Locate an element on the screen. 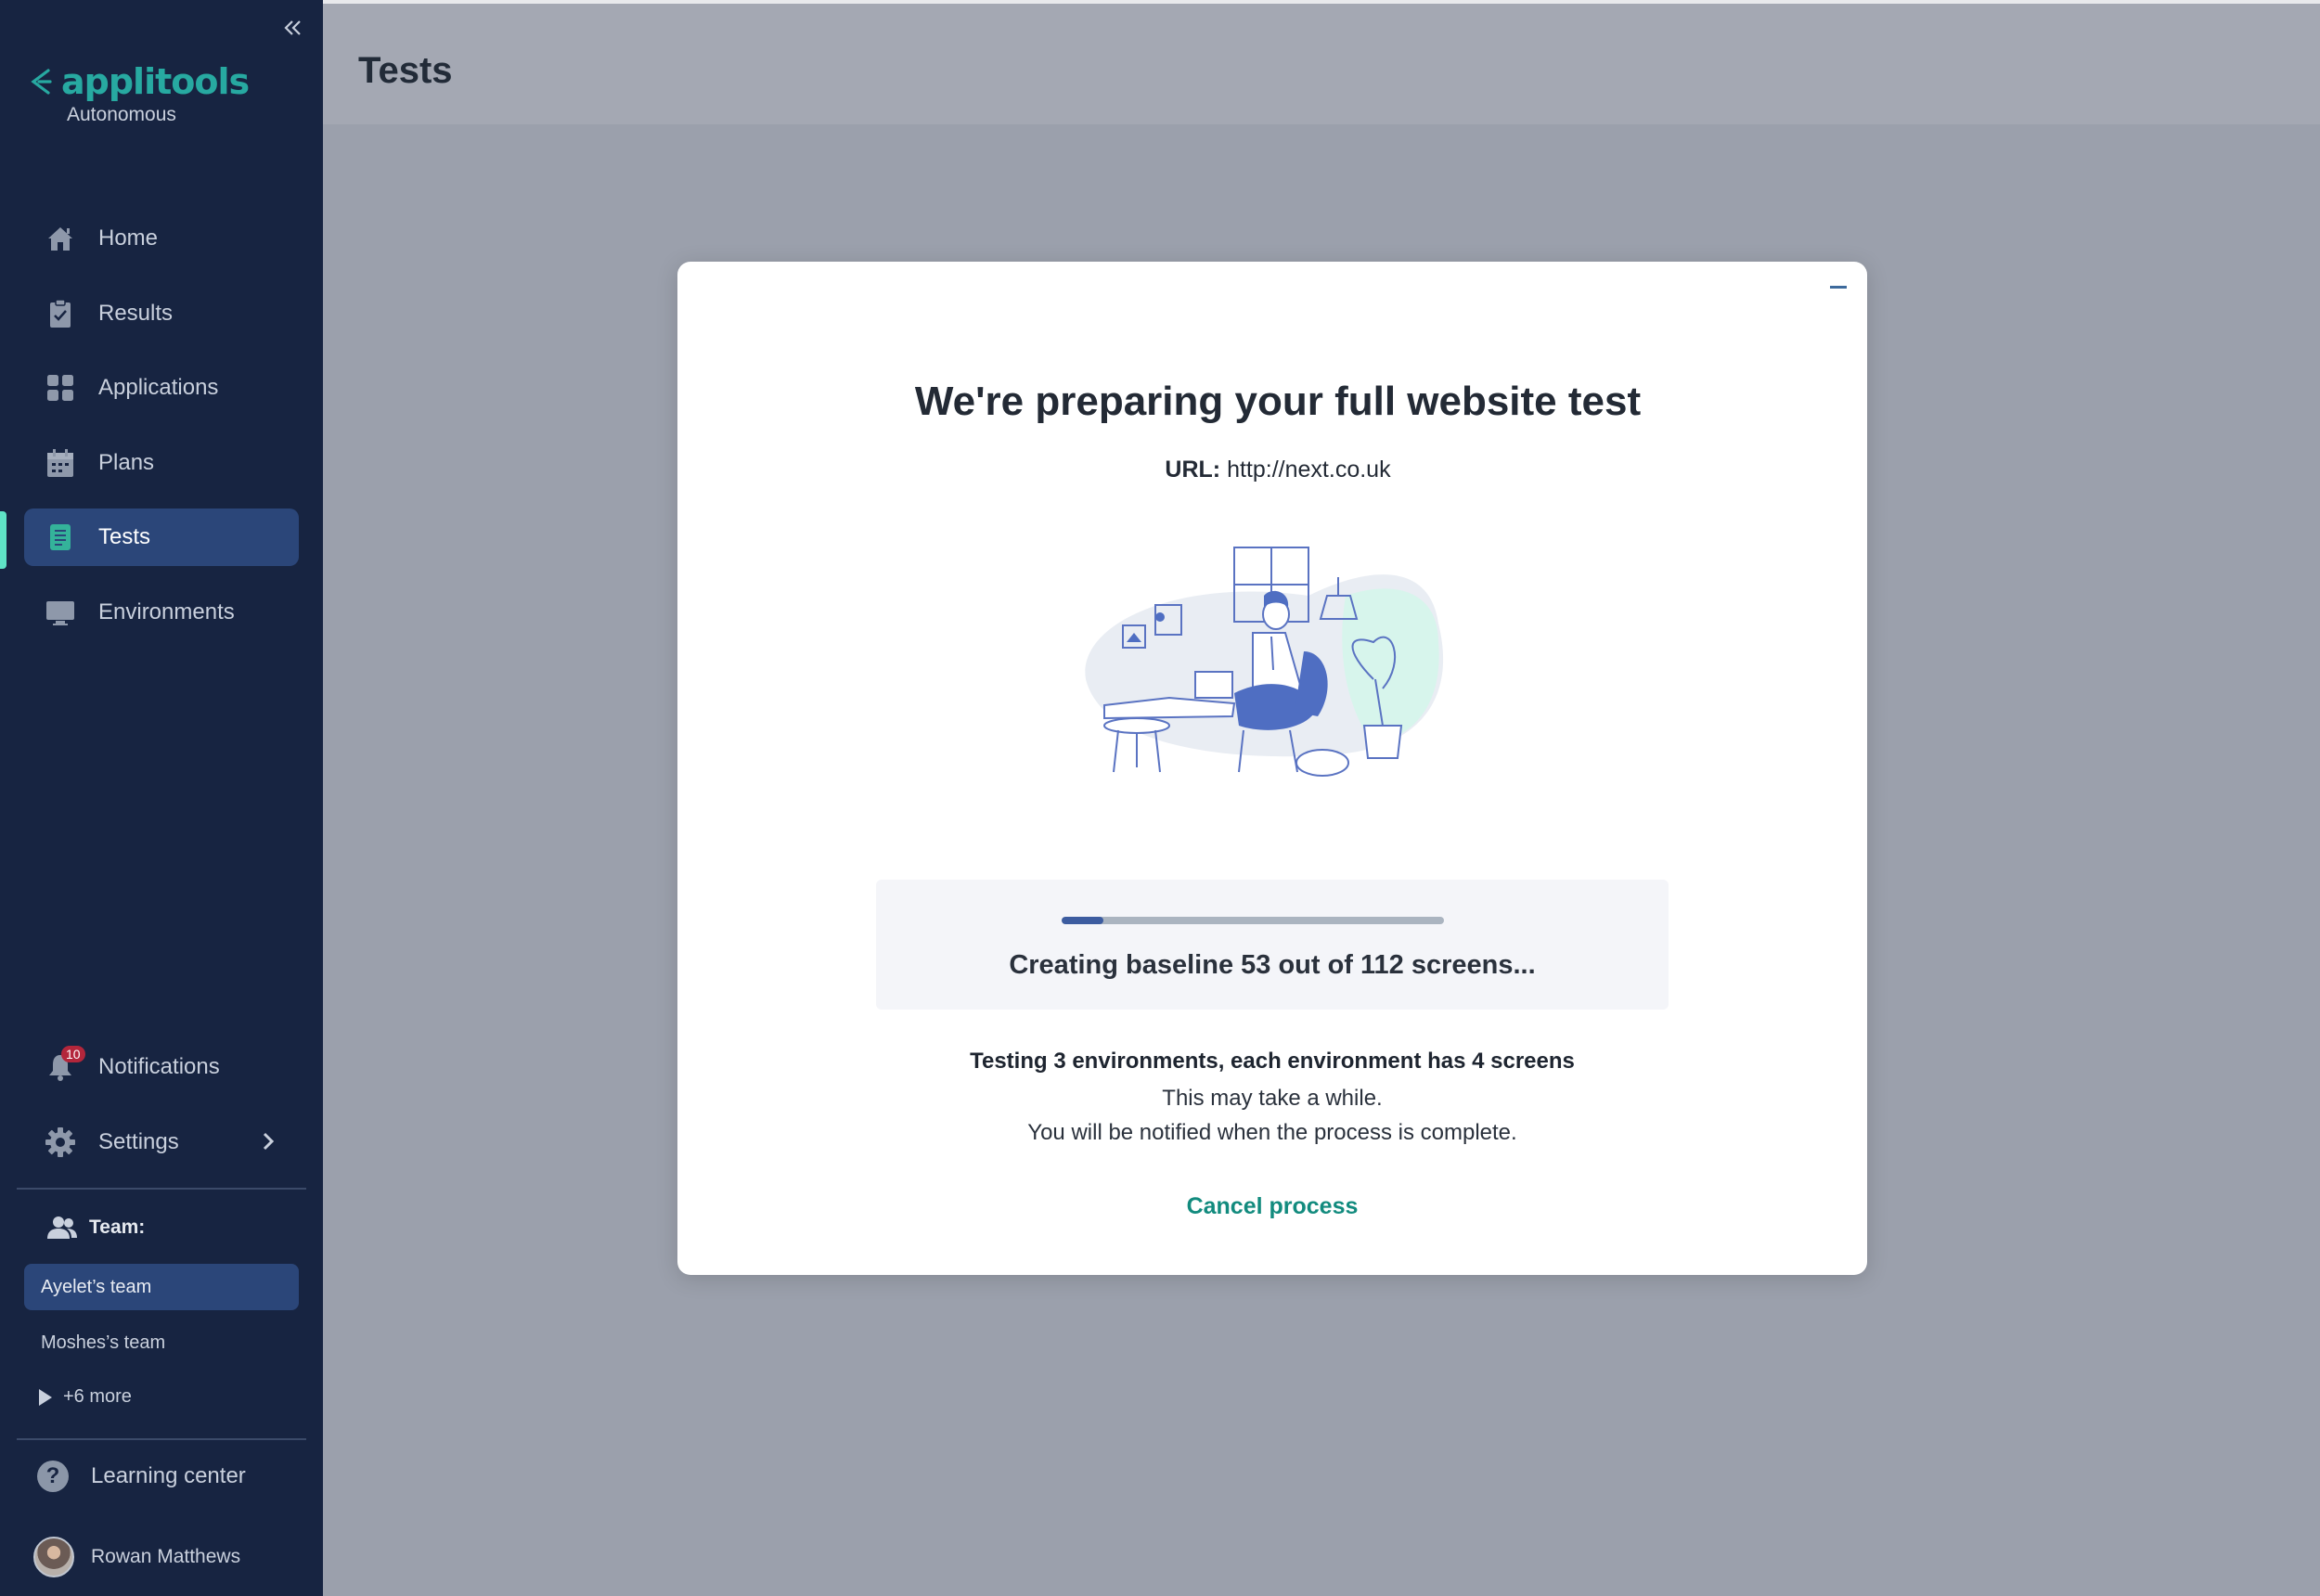 The height and width of the screenshot is (1596, 2320). team-item-moshes: Moshes’s team is located at coordinates (162, 1343).